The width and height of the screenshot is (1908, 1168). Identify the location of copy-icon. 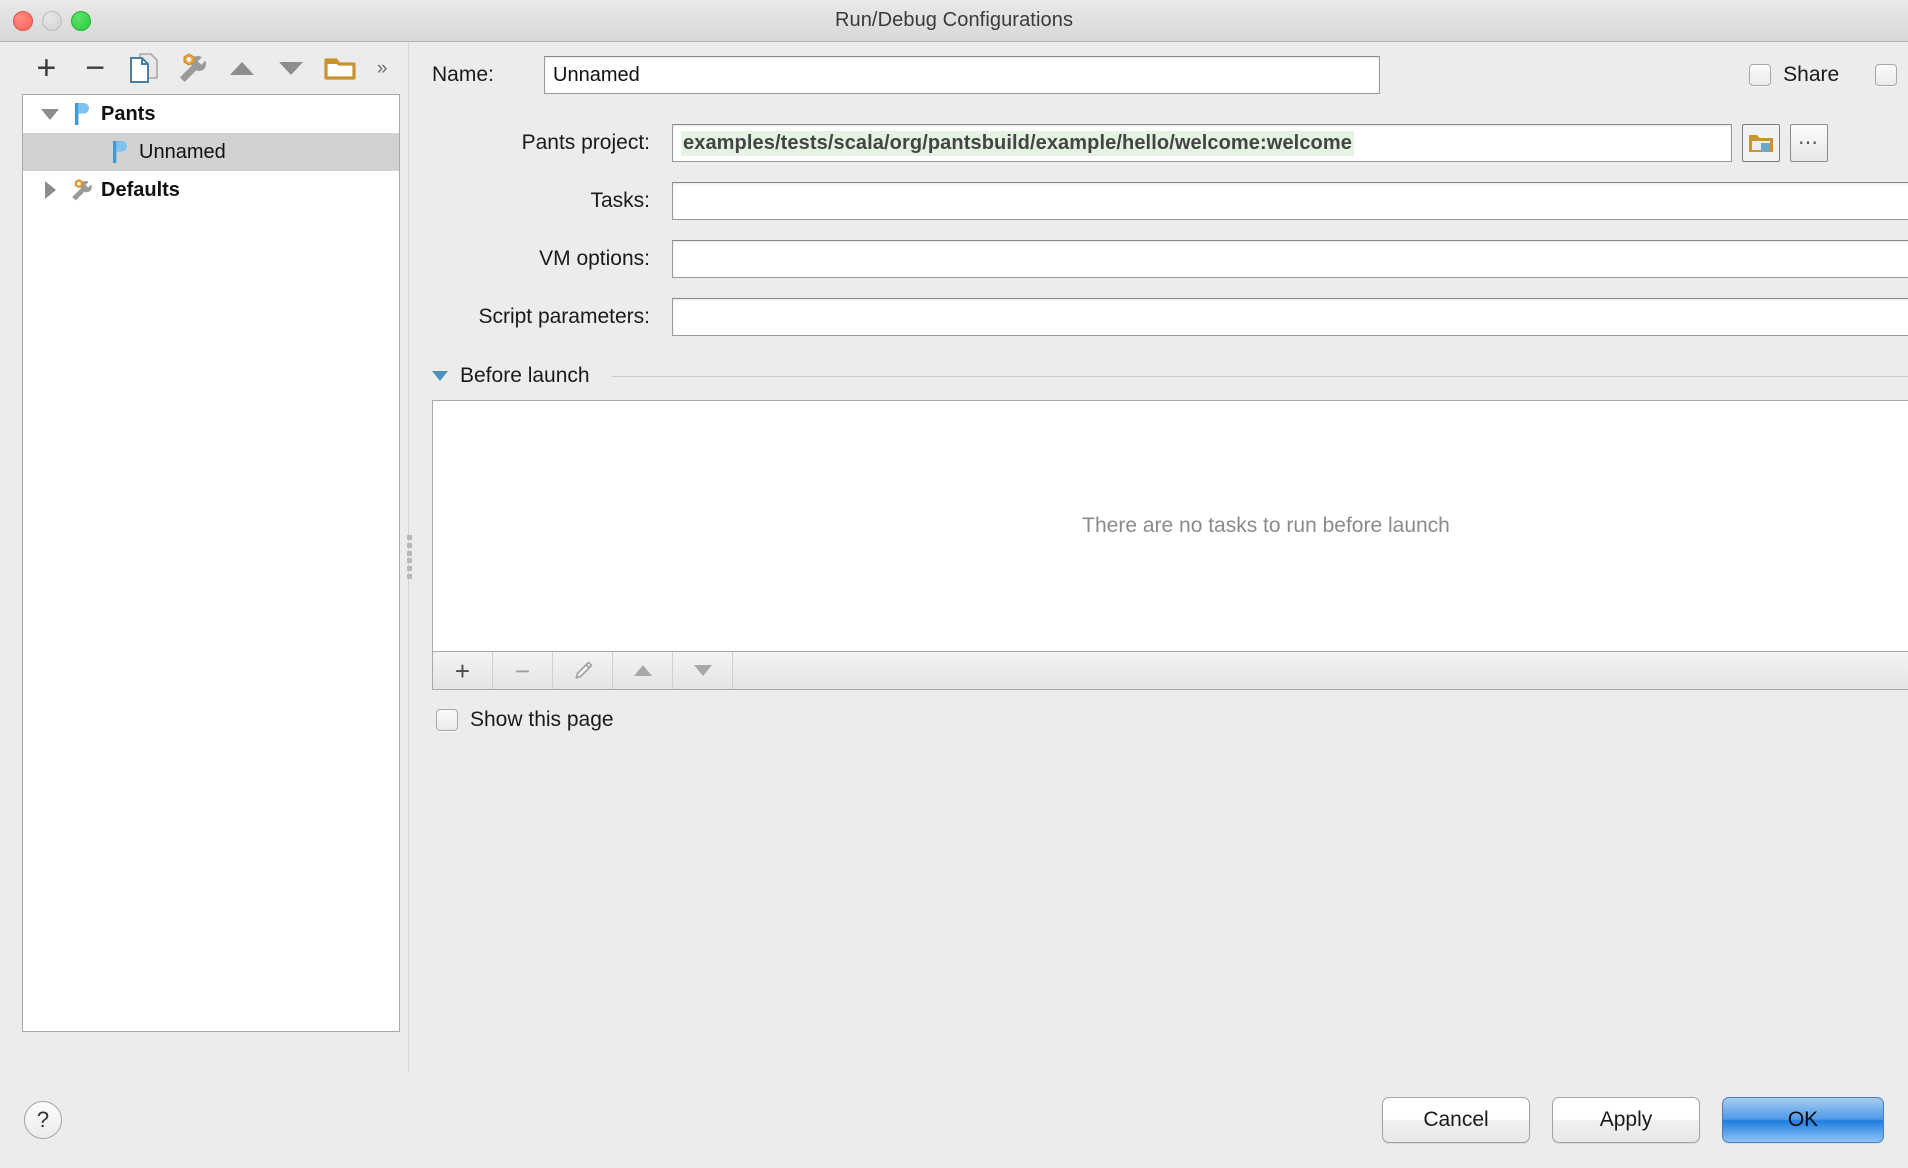
(144, 68).